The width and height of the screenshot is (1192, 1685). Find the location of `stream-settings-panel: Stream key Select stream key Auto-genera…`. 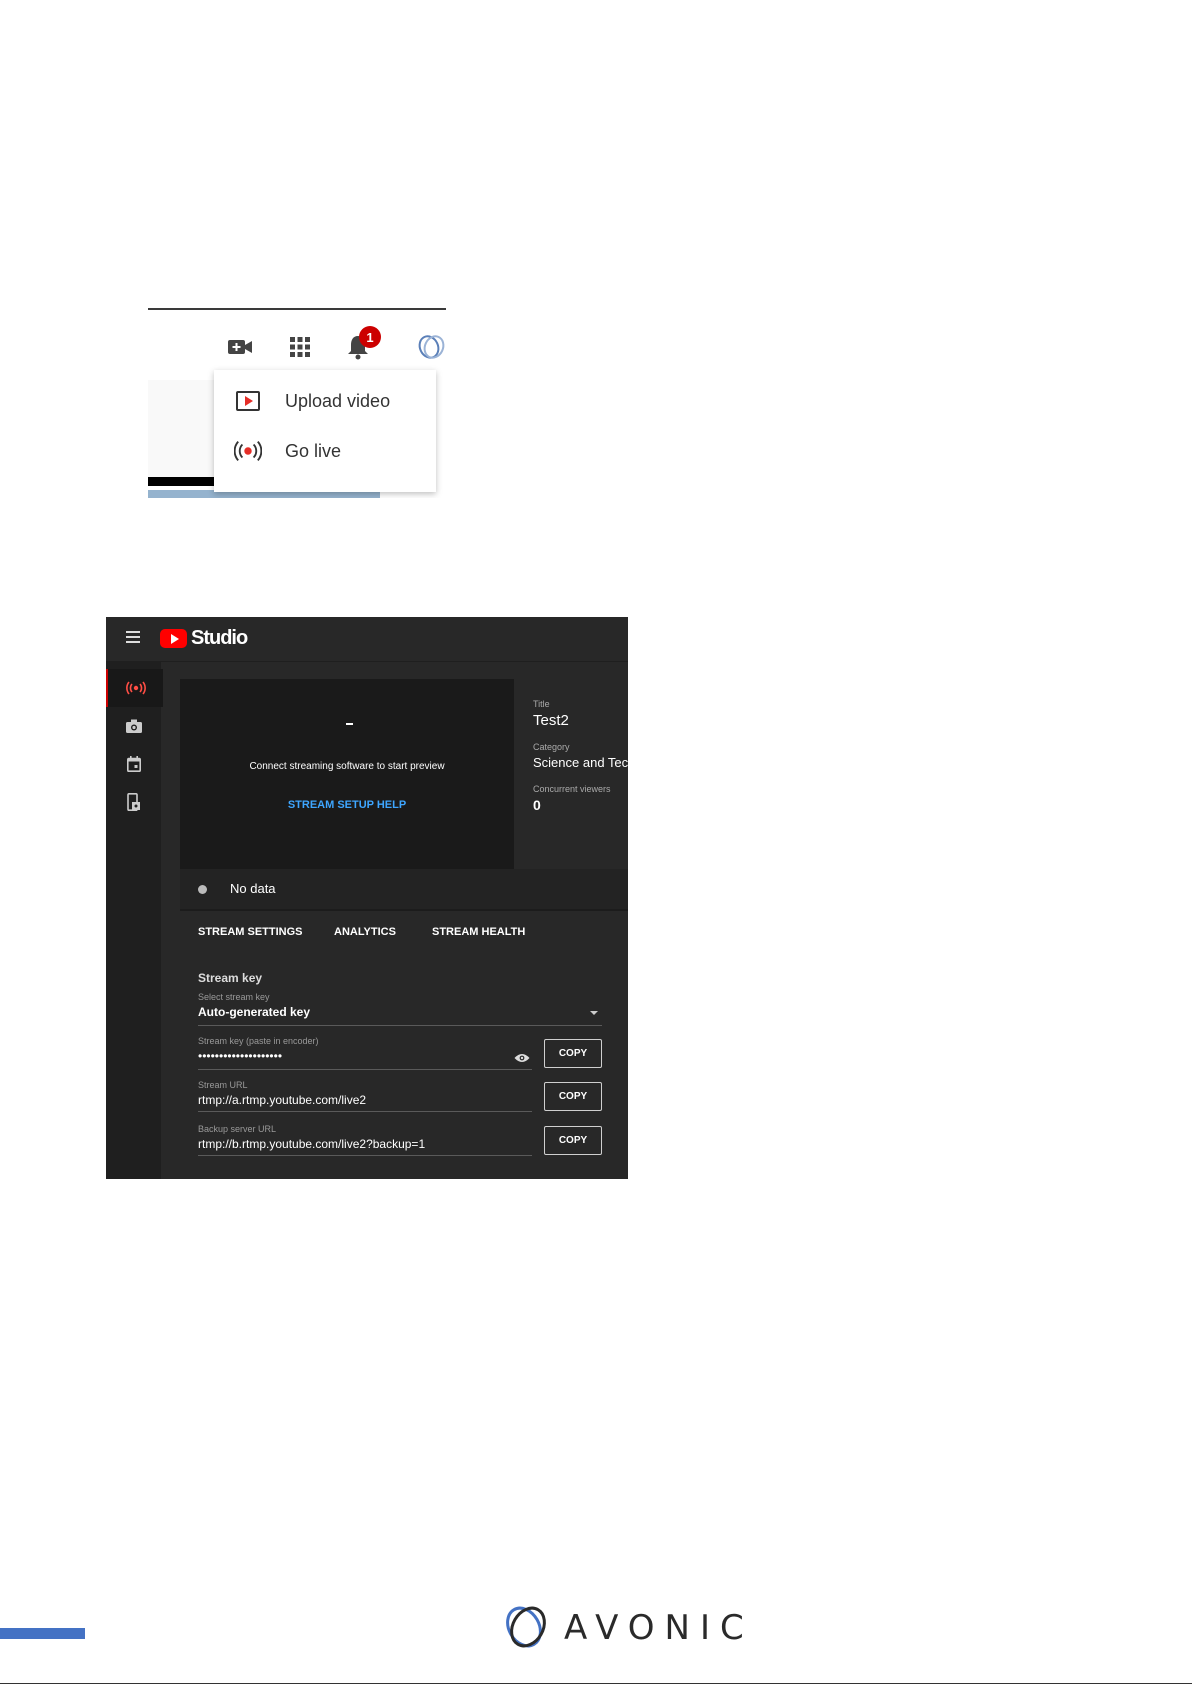

stream-settings-panel: Stream key Select stream key Auto-genera… is located at coordinates (404, 1065).